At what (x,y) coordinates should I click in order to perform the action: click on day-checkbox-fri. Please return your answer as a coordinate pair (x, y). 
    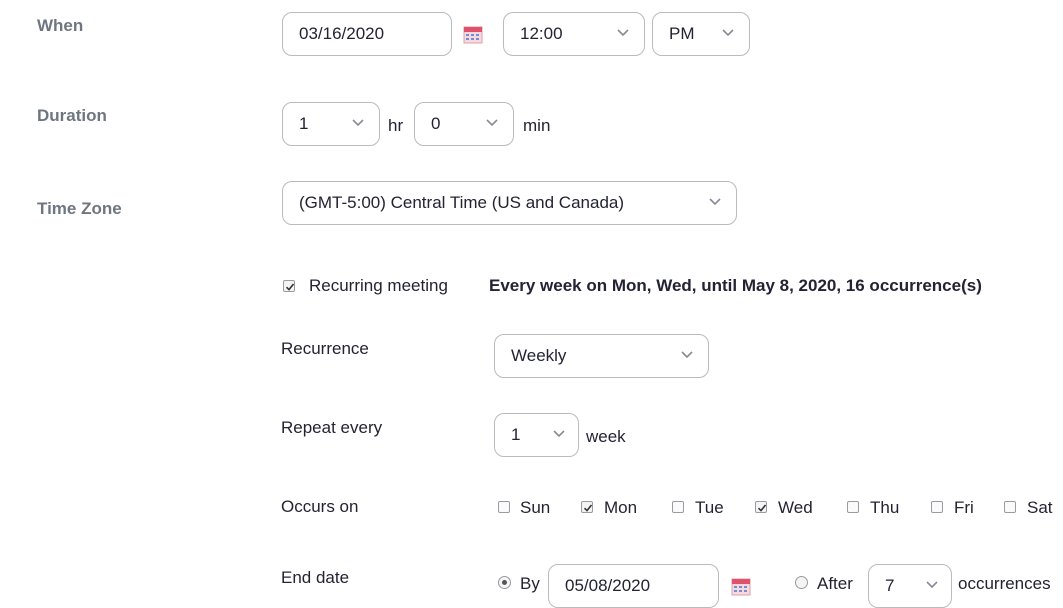
    Looking at the image, I should click on (937, 507).